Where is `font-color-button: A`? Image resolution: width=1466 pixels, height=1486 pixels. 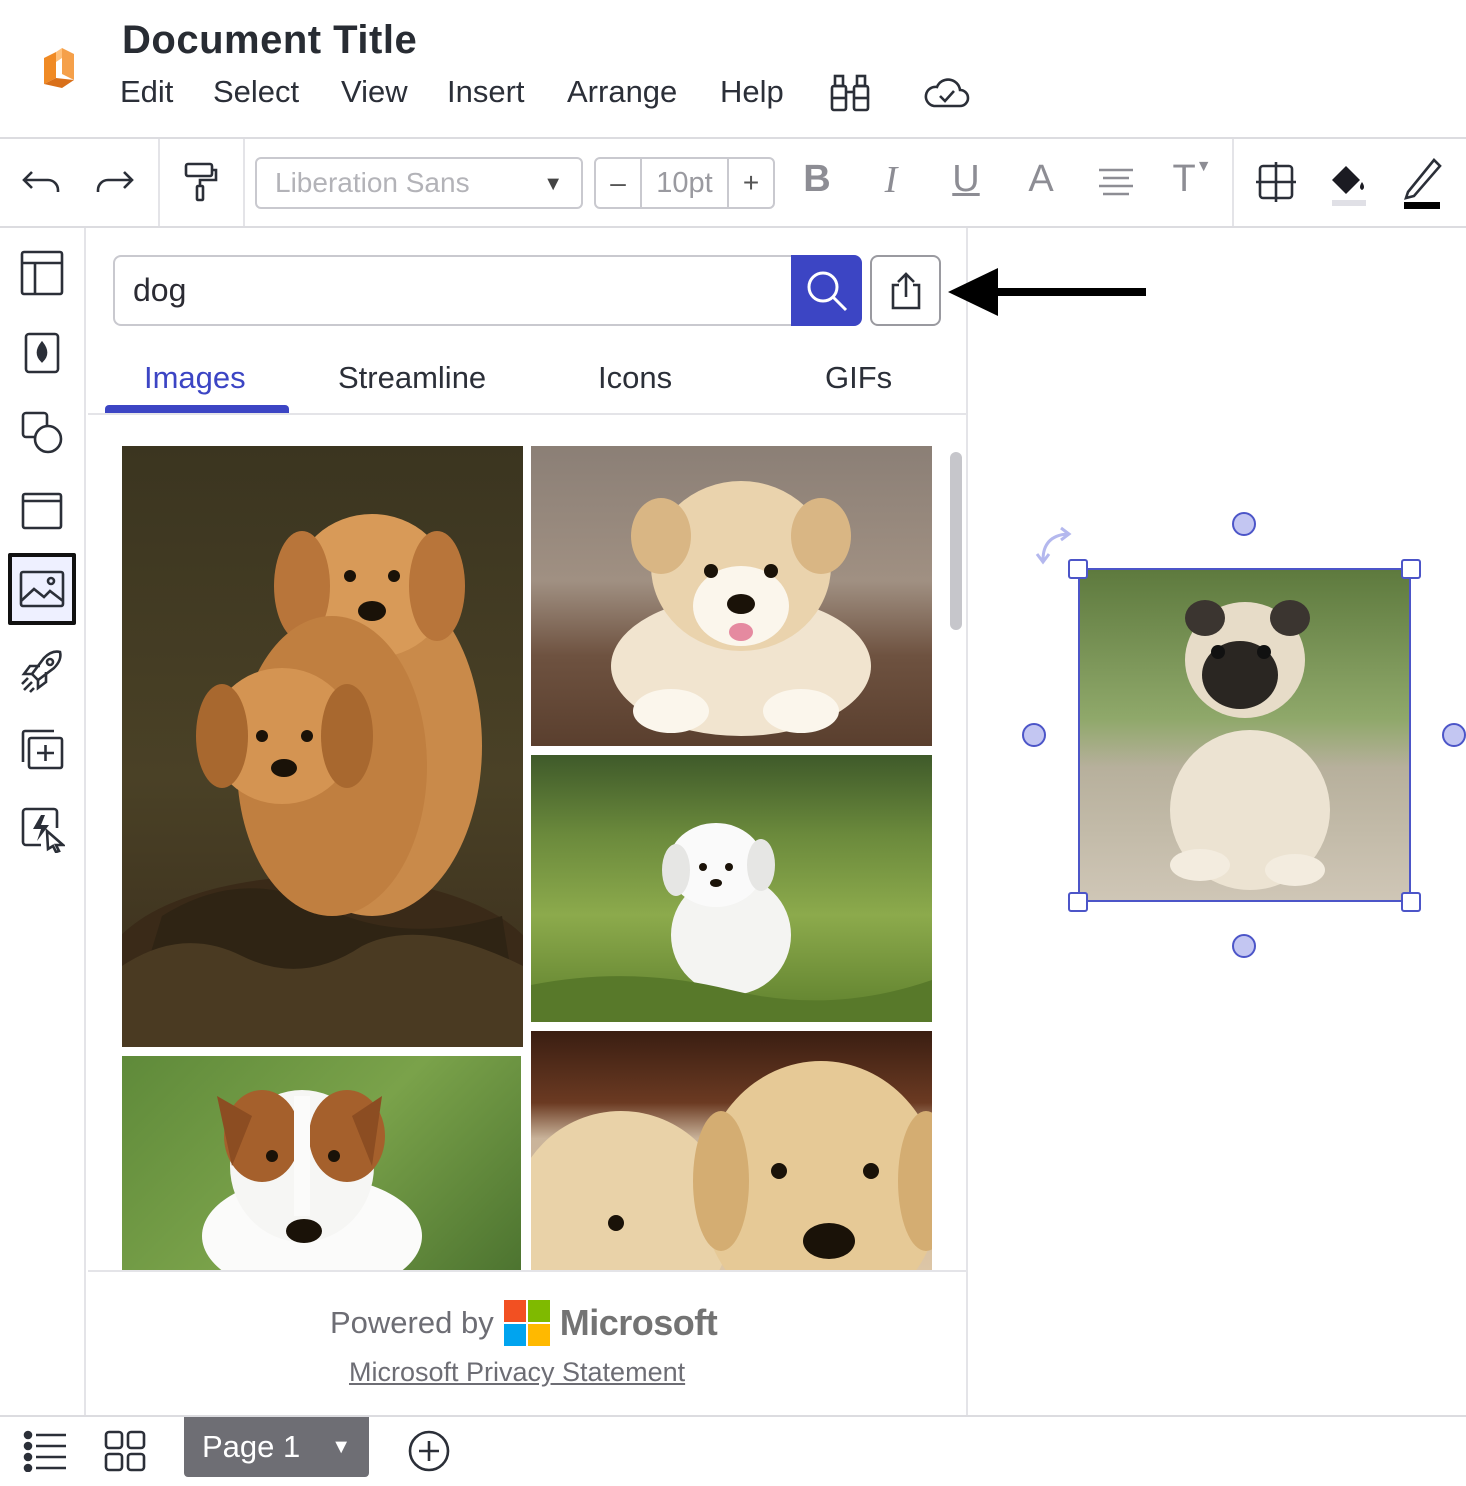
font-color-button: A is located at coordinates (1041, 179).